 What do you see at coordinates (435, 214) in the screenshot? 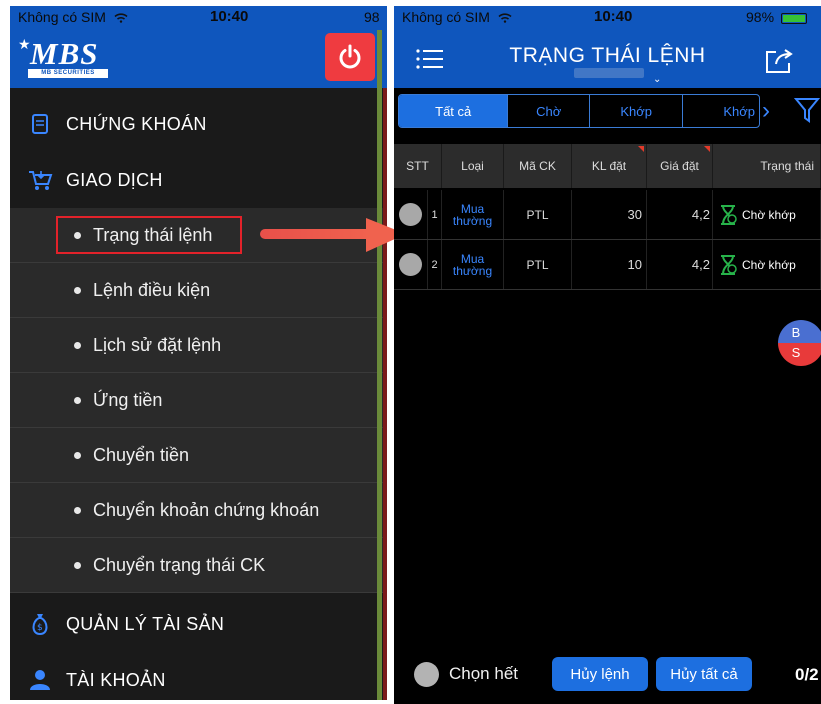
I see `row-stt: 1` at bounding box center [435, 214].